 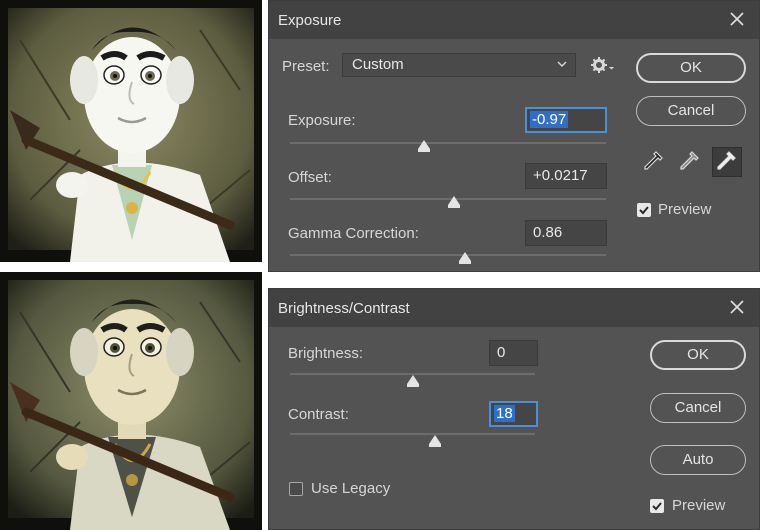 I want to click on exposure-value: -0.97, so click(x=549, y=119).